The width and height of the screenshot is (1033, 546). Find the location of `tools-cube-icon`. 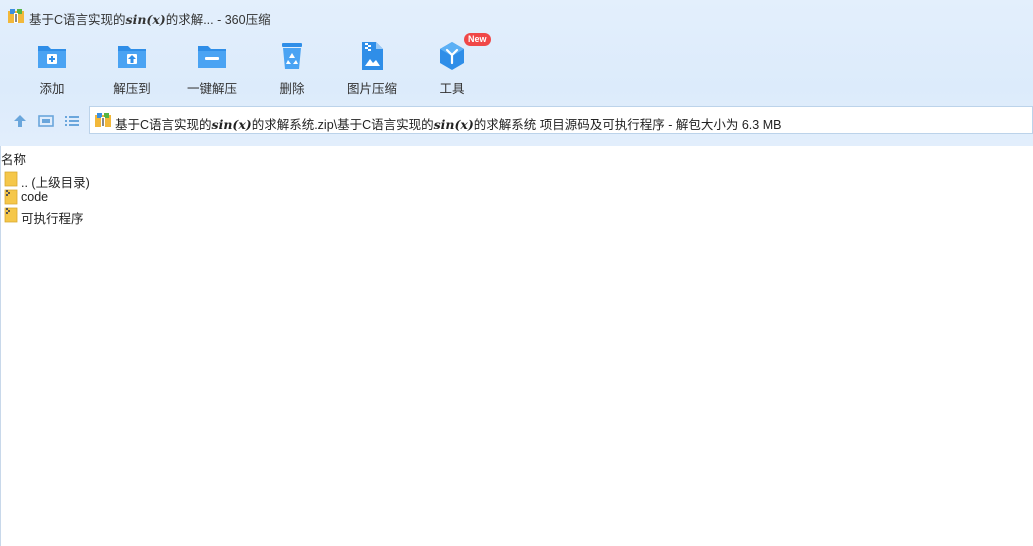

tools-cube-icon is located at coordinates (452, 56).